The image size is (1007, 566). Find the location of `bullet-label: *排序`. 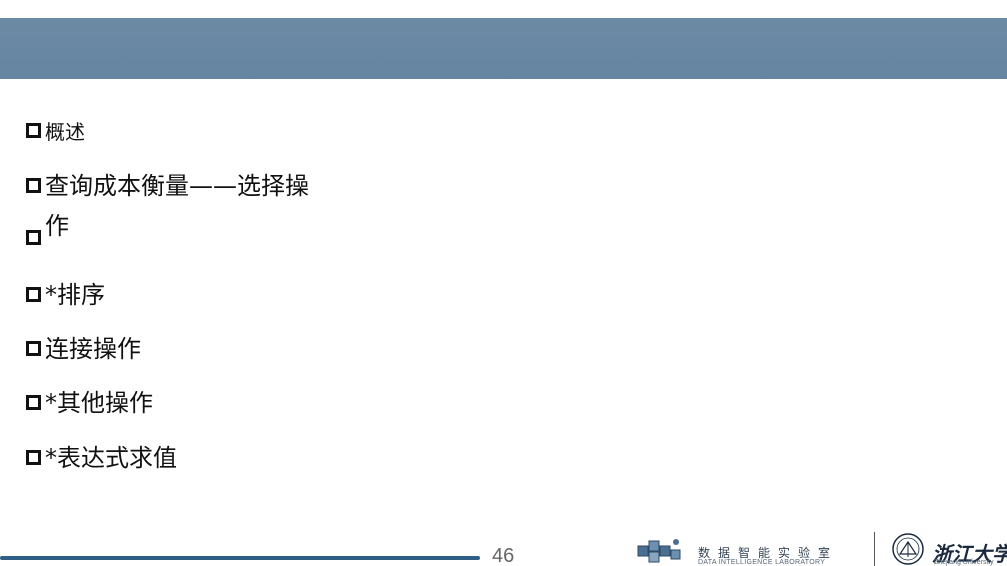

bullet-label: *排序 is located at coordinates (75, 295).